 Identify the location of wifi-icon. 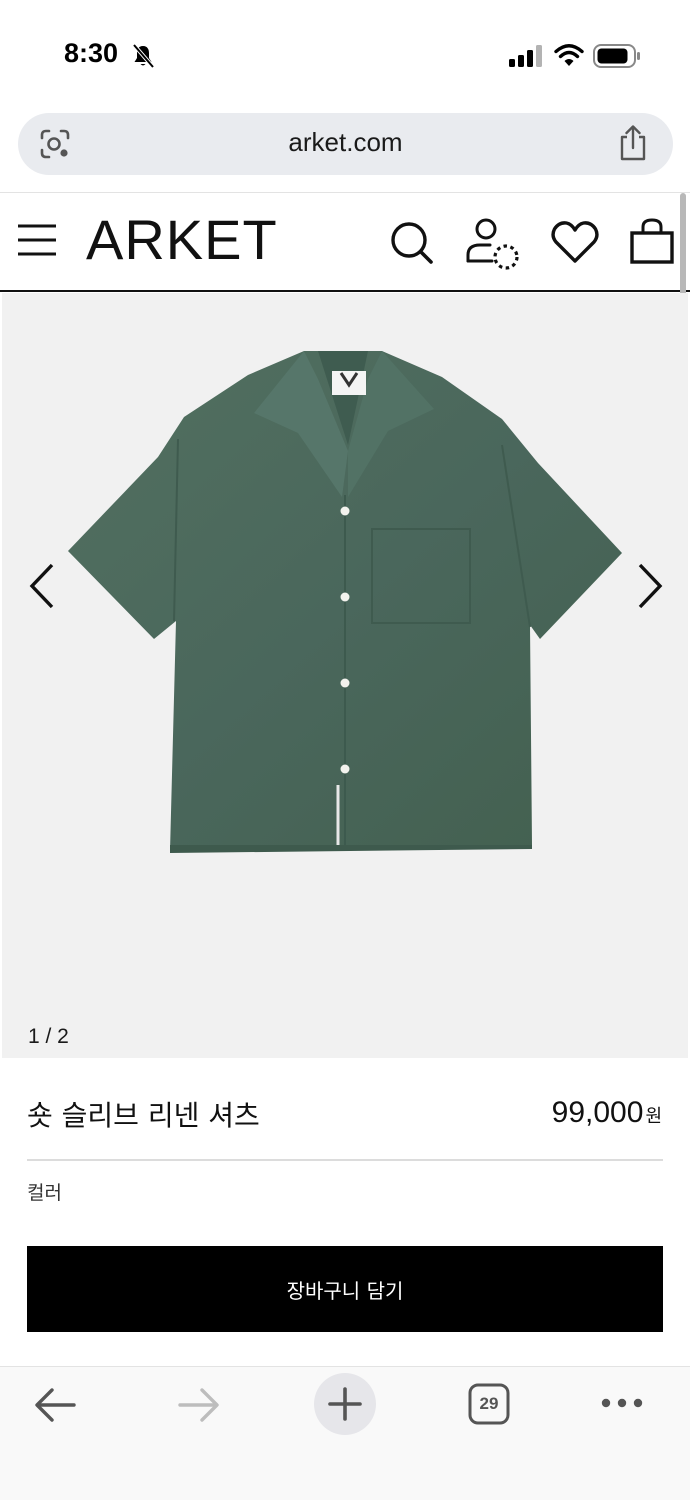
(569, 55).